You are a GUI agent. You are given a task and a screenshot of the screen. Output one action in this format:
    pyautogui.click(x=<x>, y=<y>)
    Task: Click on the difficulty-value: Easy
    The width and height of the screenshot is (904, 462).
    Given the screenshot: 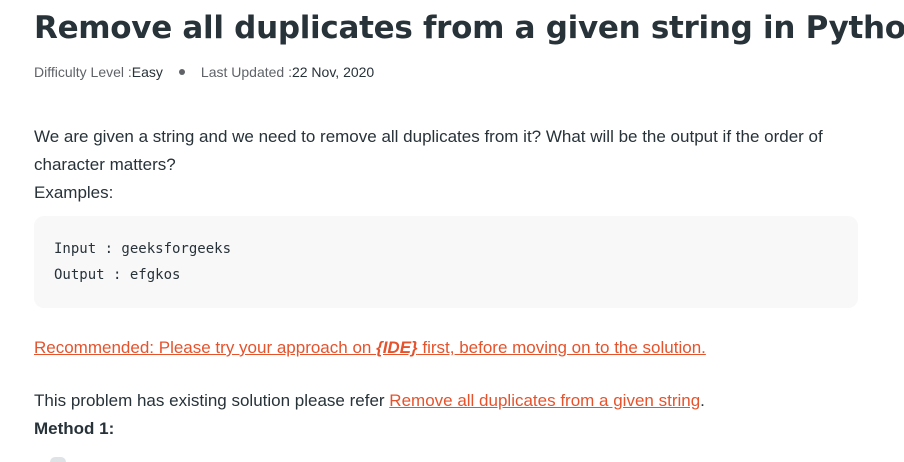 What is the action you would take?
    pyautogui.click(x=147, y=72)
    